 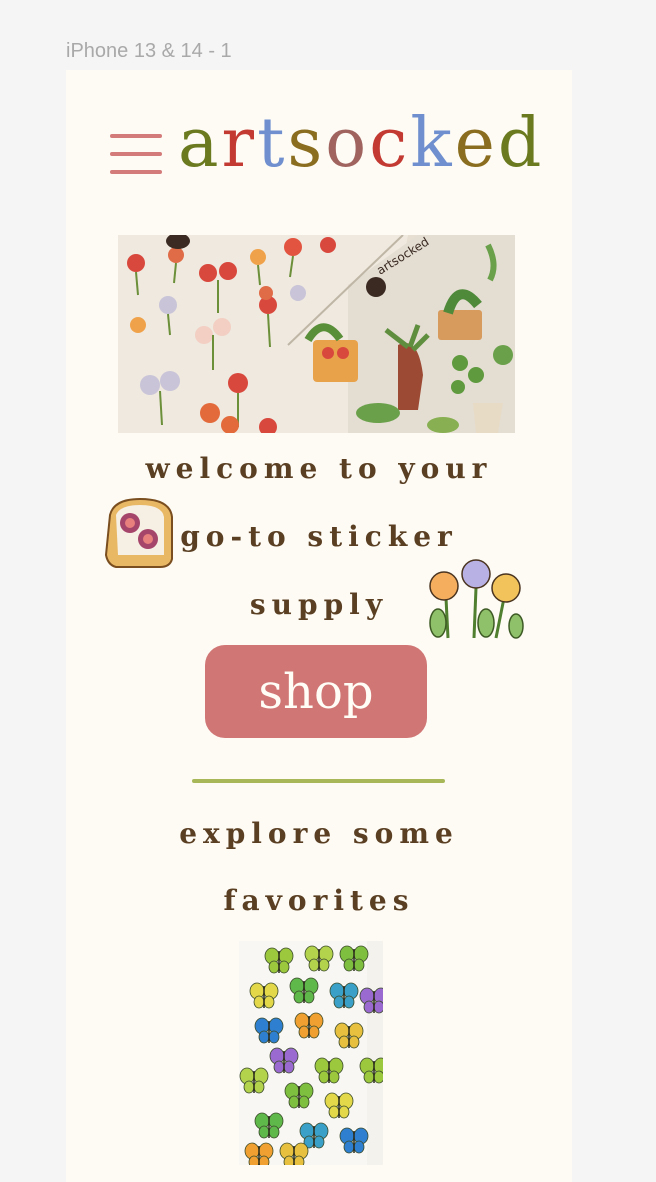 I want to click on logo-letter: a, so click(x=200, y=143).